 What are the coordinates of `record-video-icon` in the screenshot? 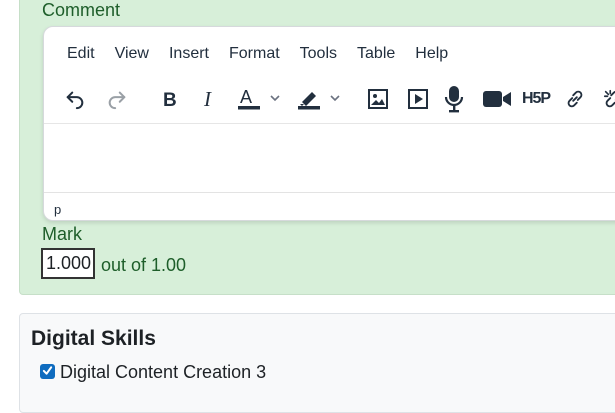 It's located at (497, 99).